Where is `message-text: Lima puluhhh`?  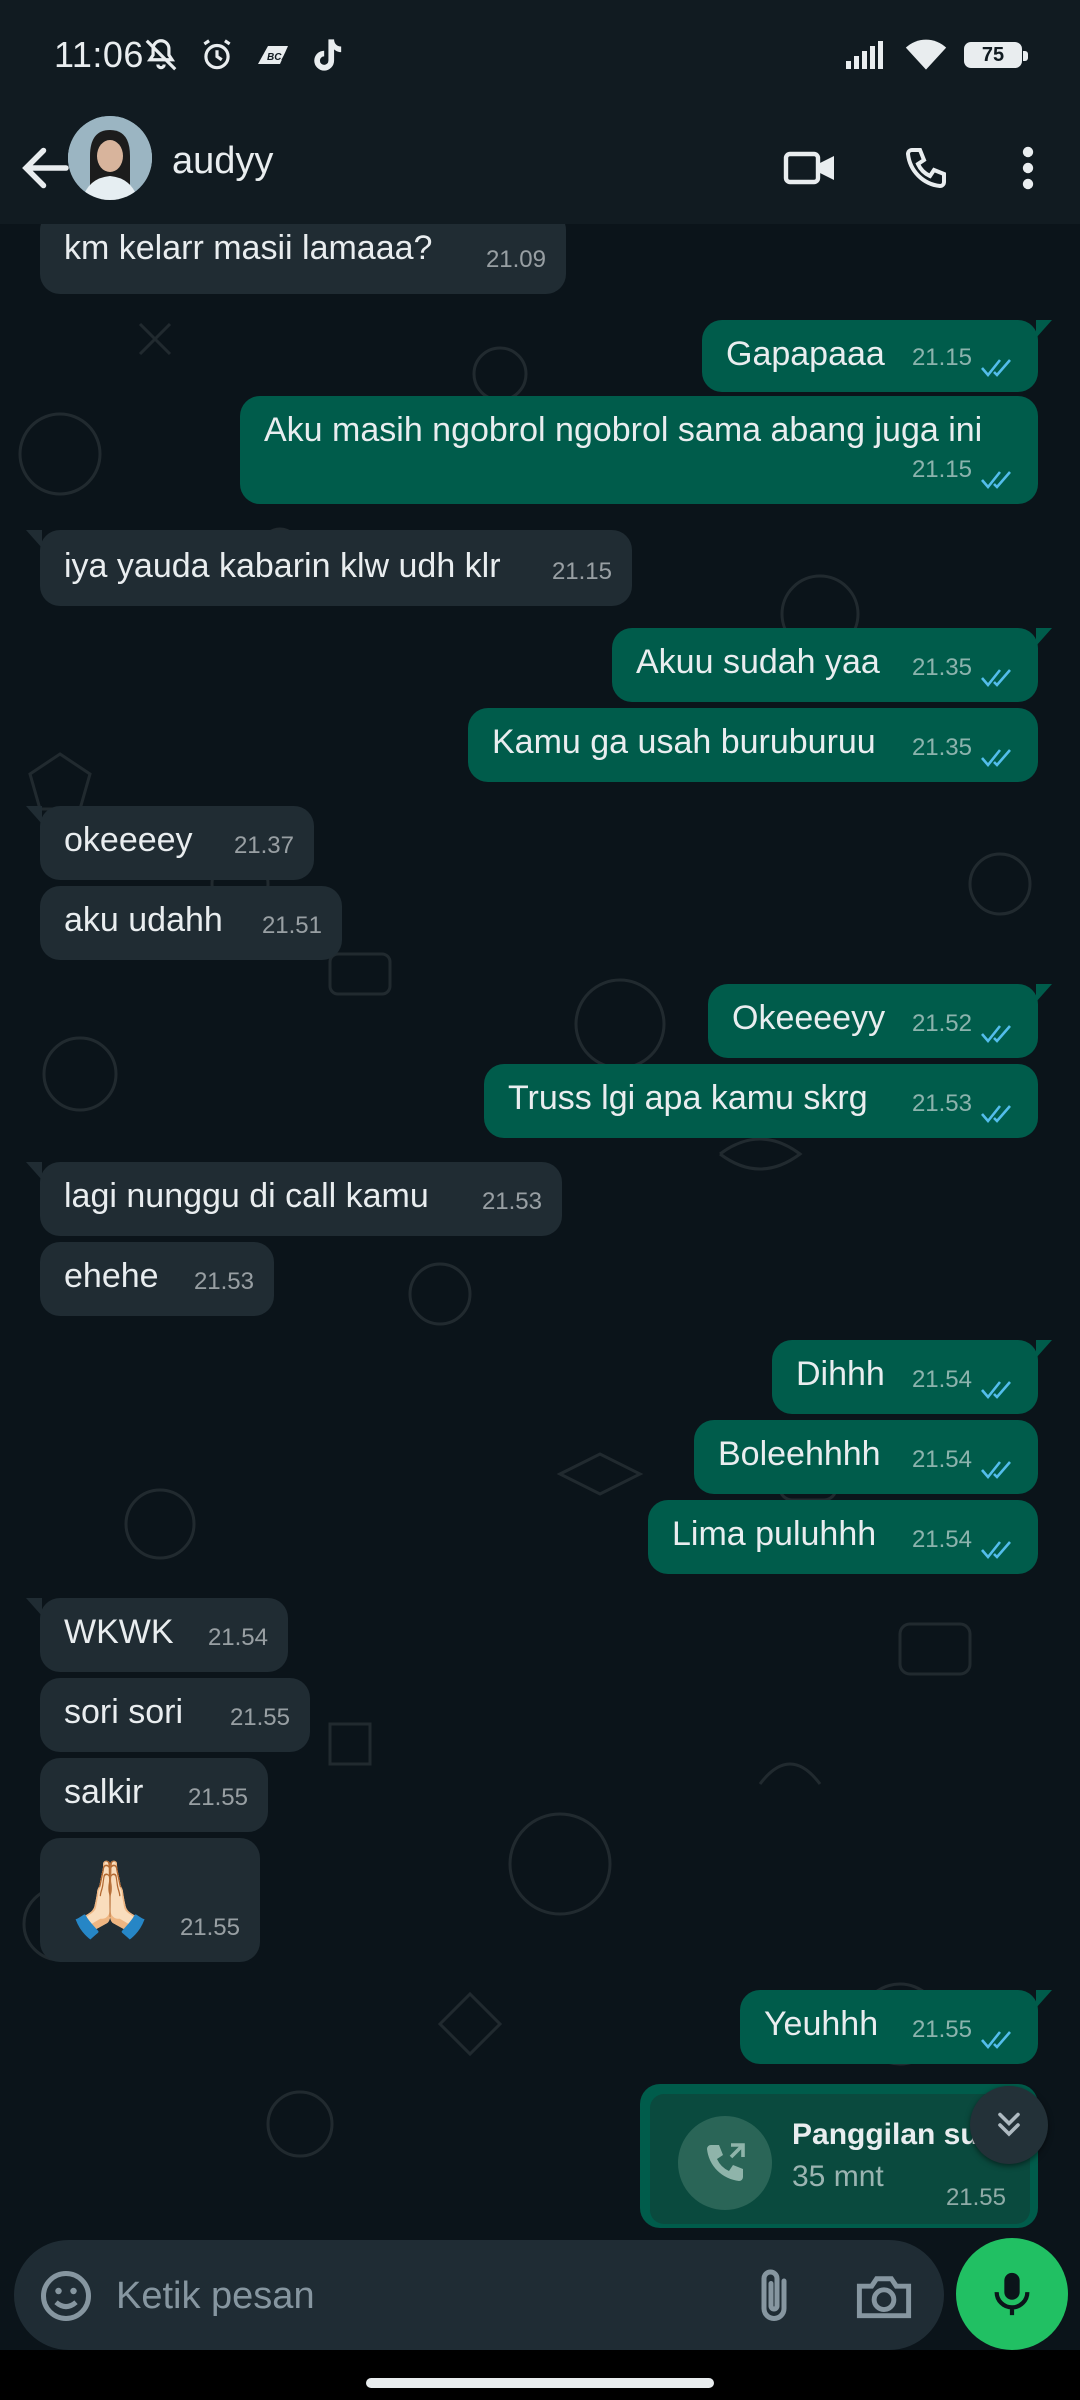 message-text: Lima puluhhh is located at coordinates (774, 1534).